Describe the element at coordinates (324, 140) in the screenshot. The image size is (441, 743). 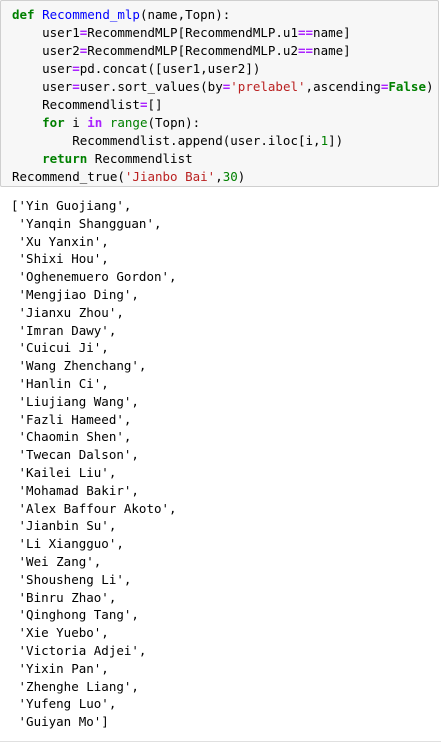
I see `code-token: 1` at that location.